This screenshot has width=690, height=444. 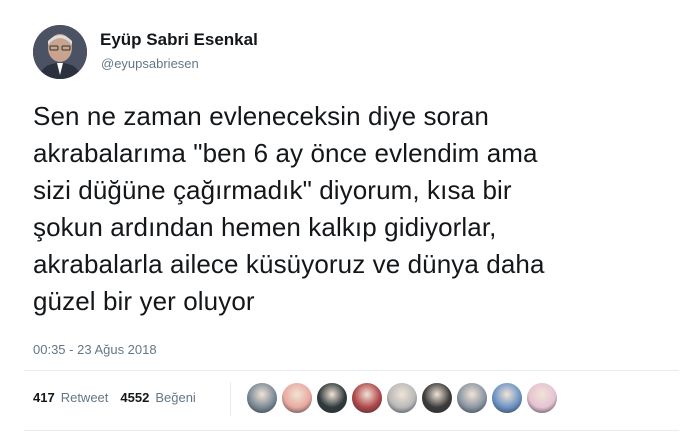 I want to click on stats-separator, so click(x=230, y=399).